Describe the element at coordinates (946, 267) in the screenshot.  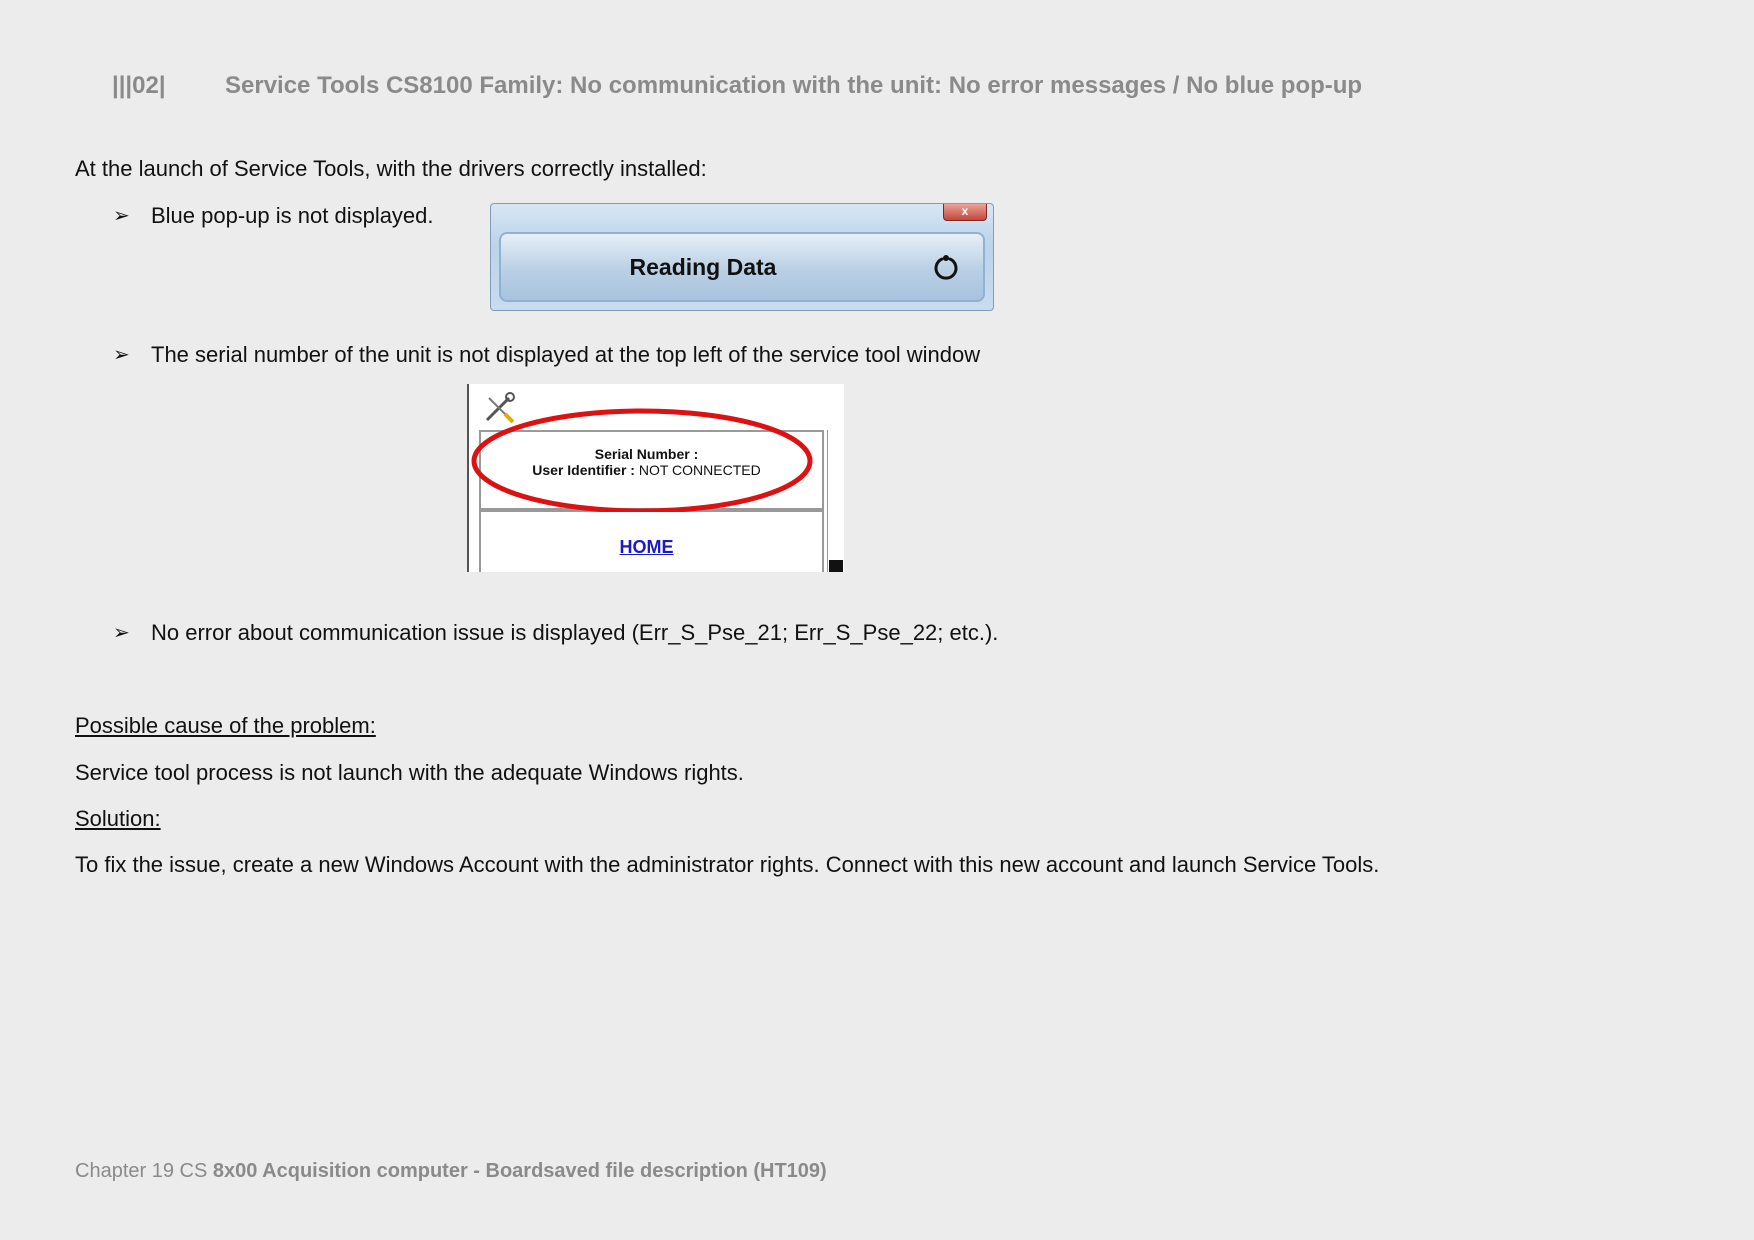
I see `loading-spinner-icon` at that location.